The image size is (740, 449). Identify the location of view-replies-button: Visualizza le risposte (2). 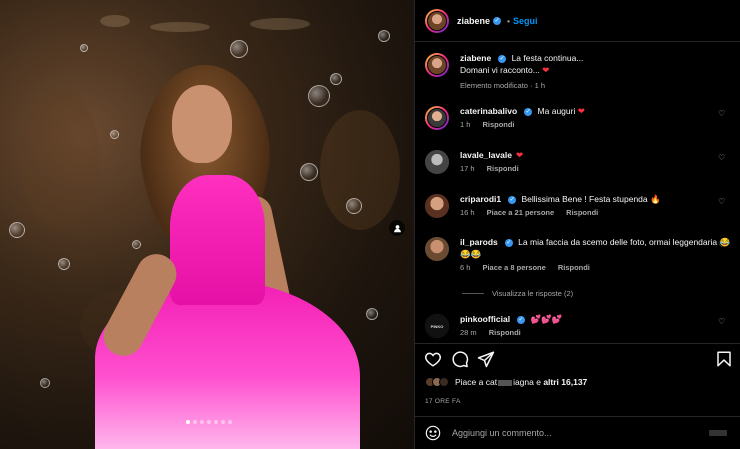
(517, 293).